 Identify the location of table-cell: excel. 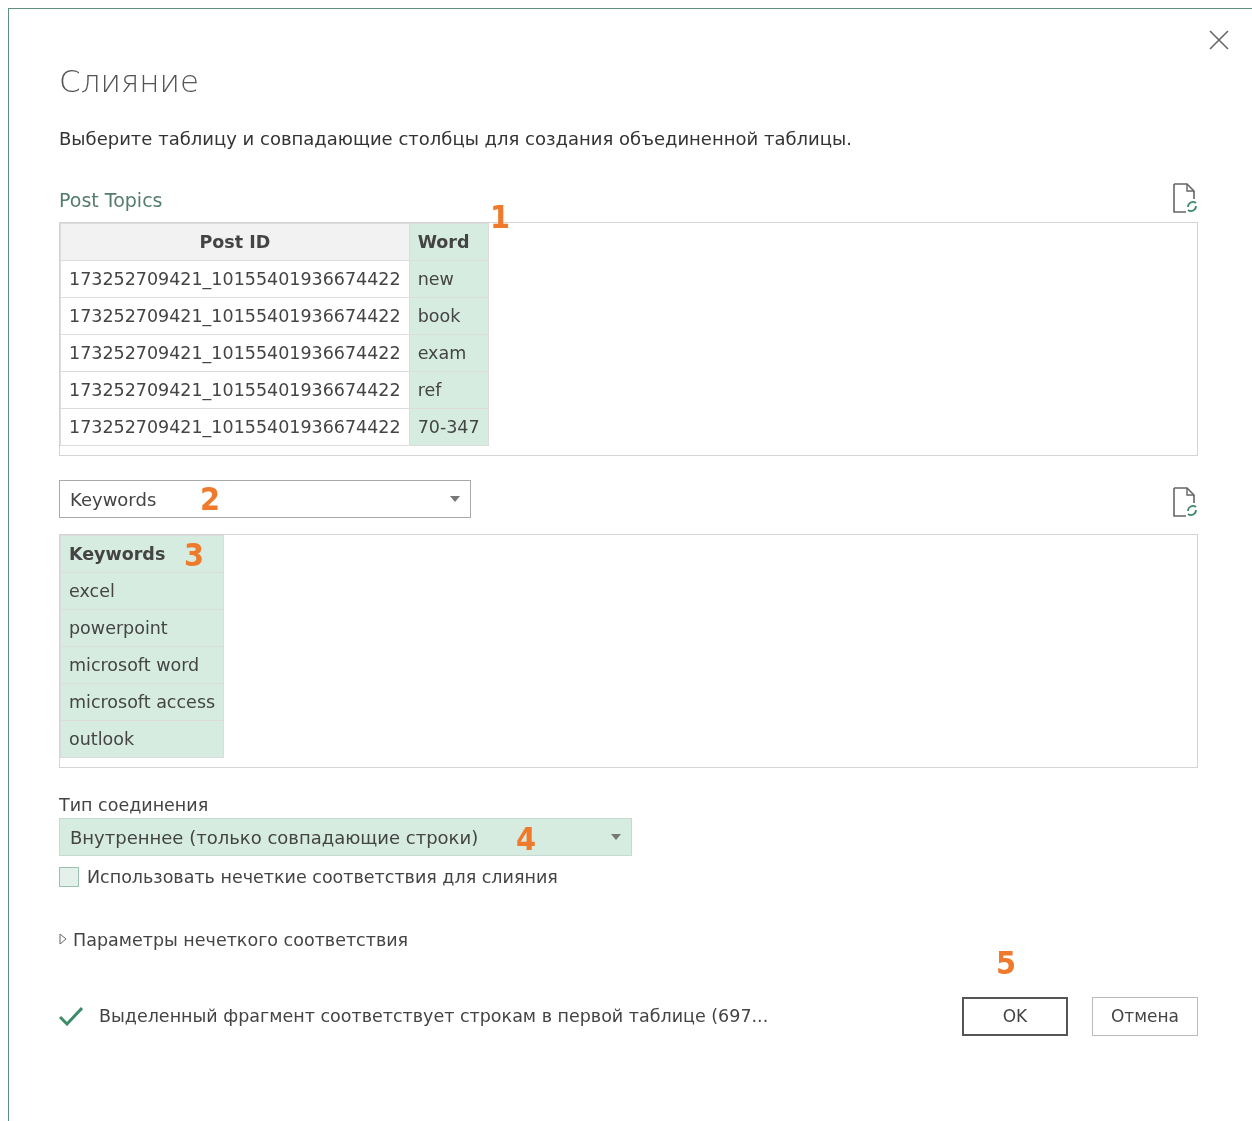
(142, 591).